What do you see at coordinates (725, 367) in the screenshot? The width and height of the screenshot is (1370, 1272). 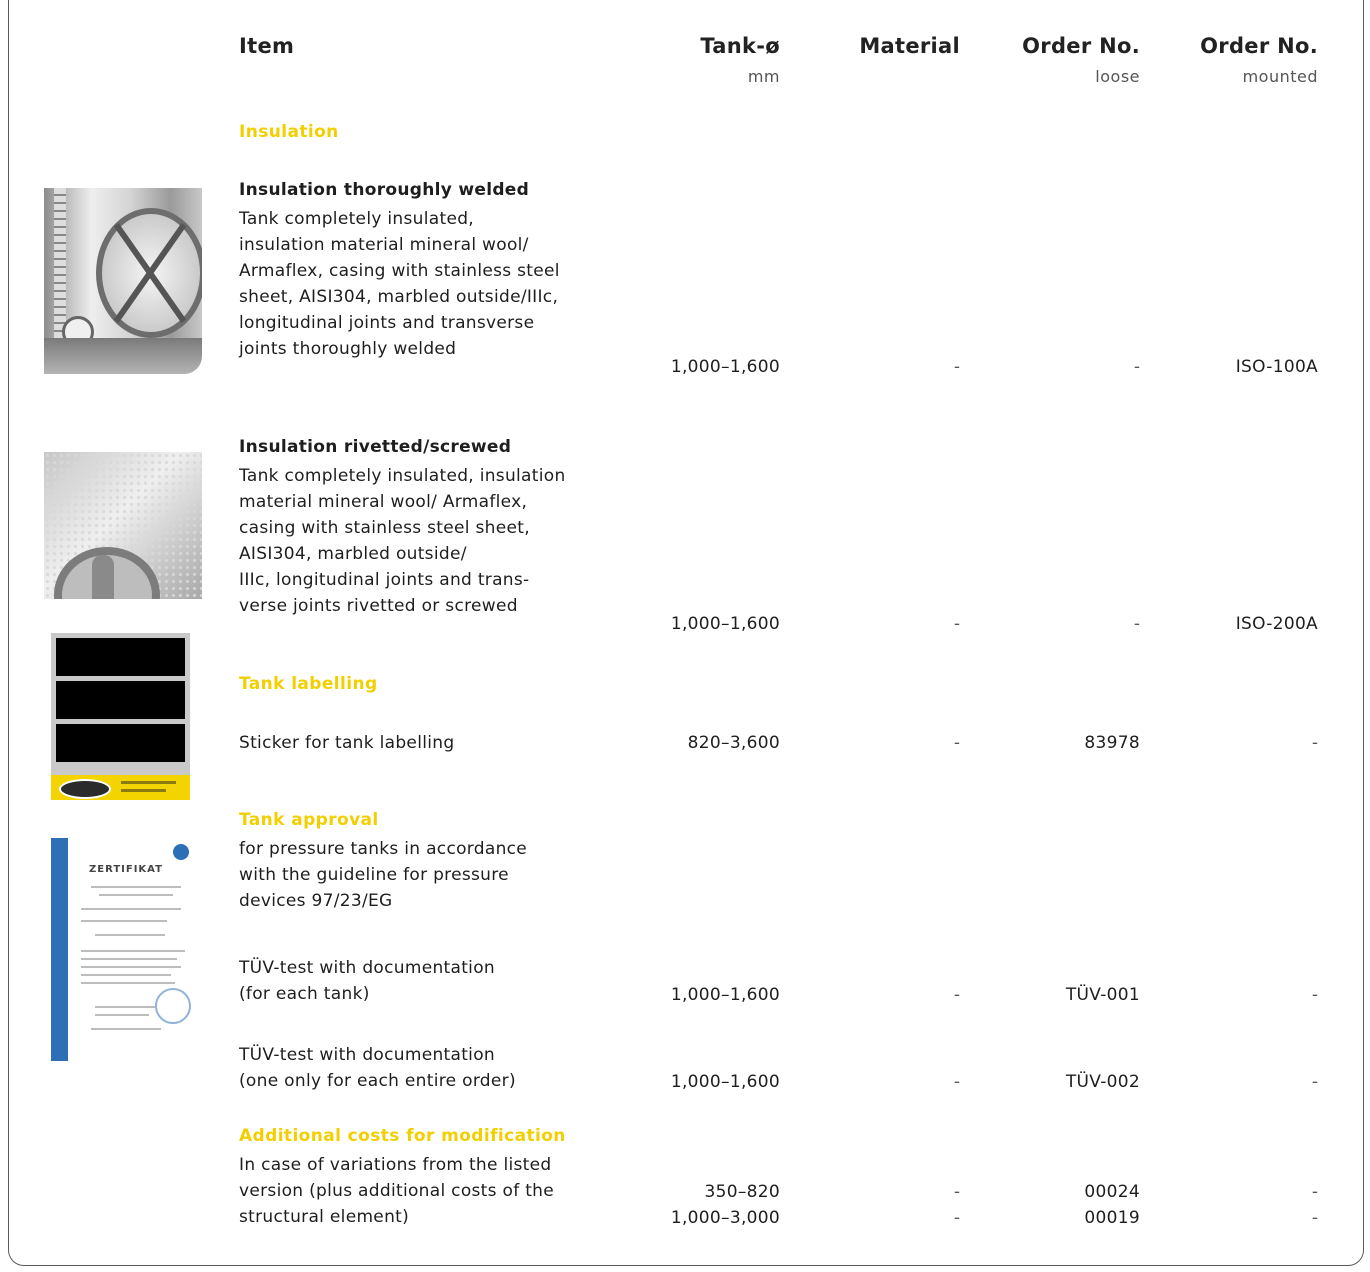 I see `insulation-welded-tank: 1,000–1,600` at bounding box center [725, 367].